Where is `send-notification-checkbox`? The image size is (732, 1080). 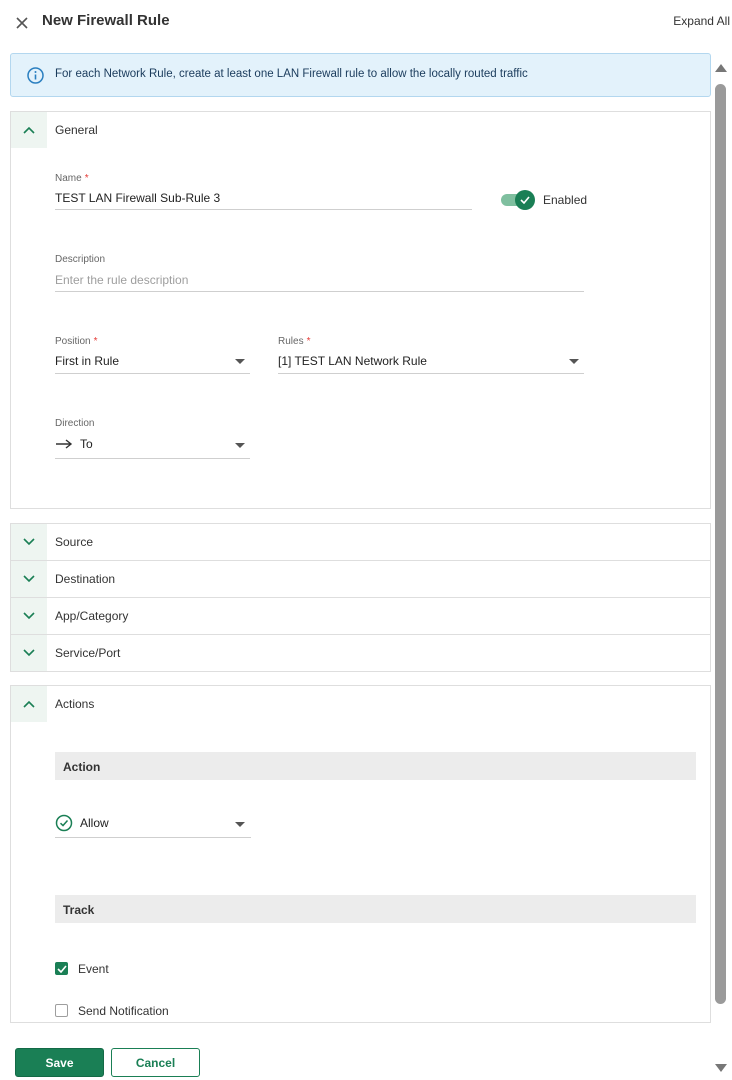 send-notification-checkbox is located at coordinates (61, 1010).